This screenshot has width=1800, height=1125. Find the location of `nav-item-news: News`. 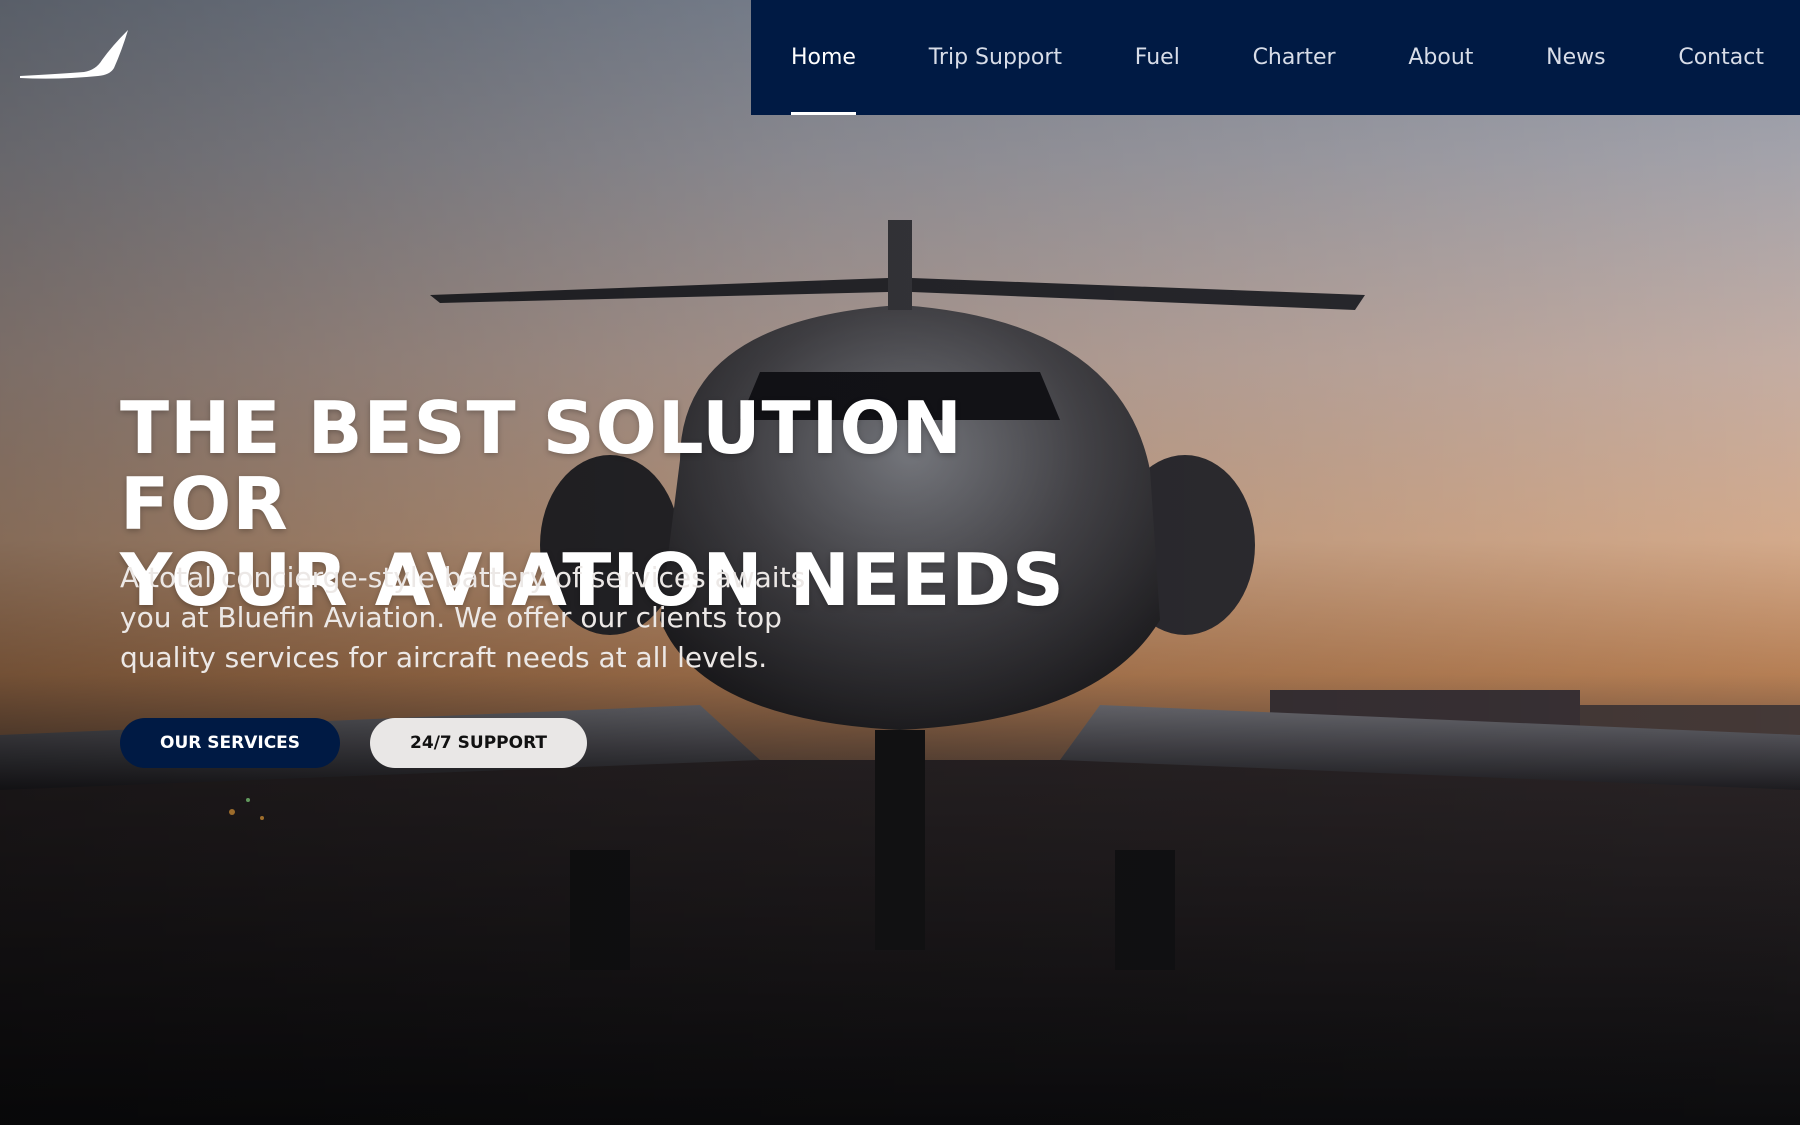

nav-item-news: News is located at coordinates (1575, 57).